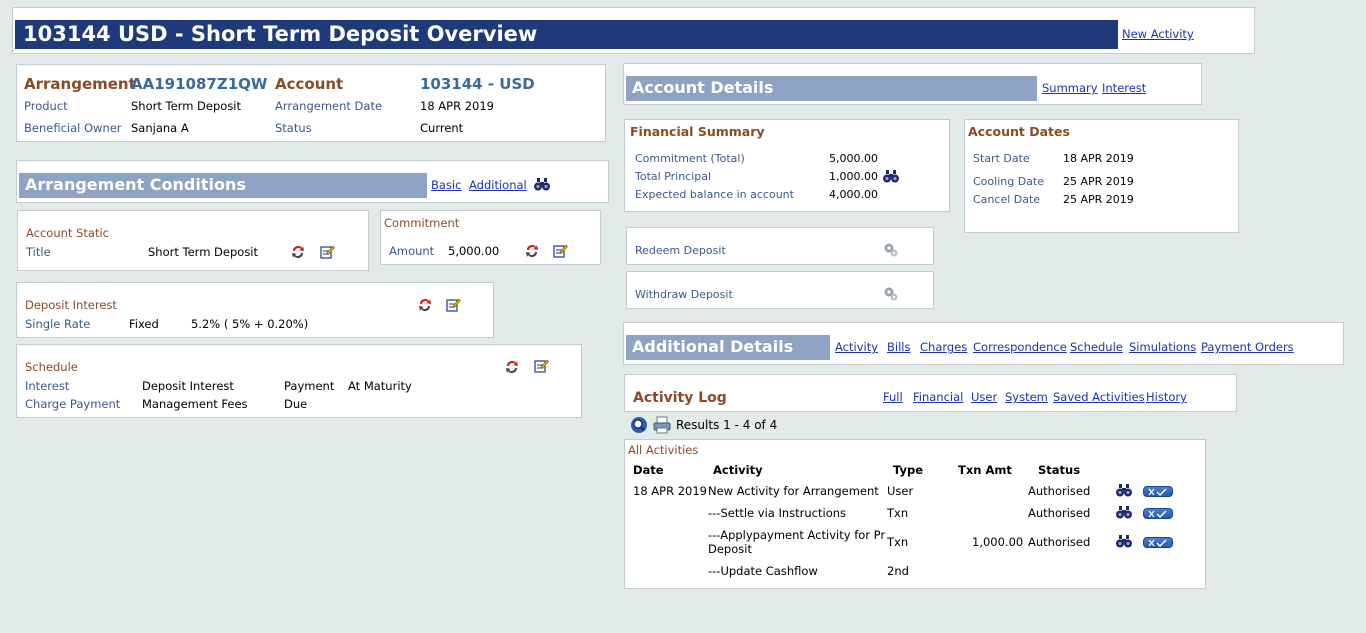 This screenshot has width=1366, height=633. I want to click on financial-summary-heading: Financial Summary, so click(697, 131).